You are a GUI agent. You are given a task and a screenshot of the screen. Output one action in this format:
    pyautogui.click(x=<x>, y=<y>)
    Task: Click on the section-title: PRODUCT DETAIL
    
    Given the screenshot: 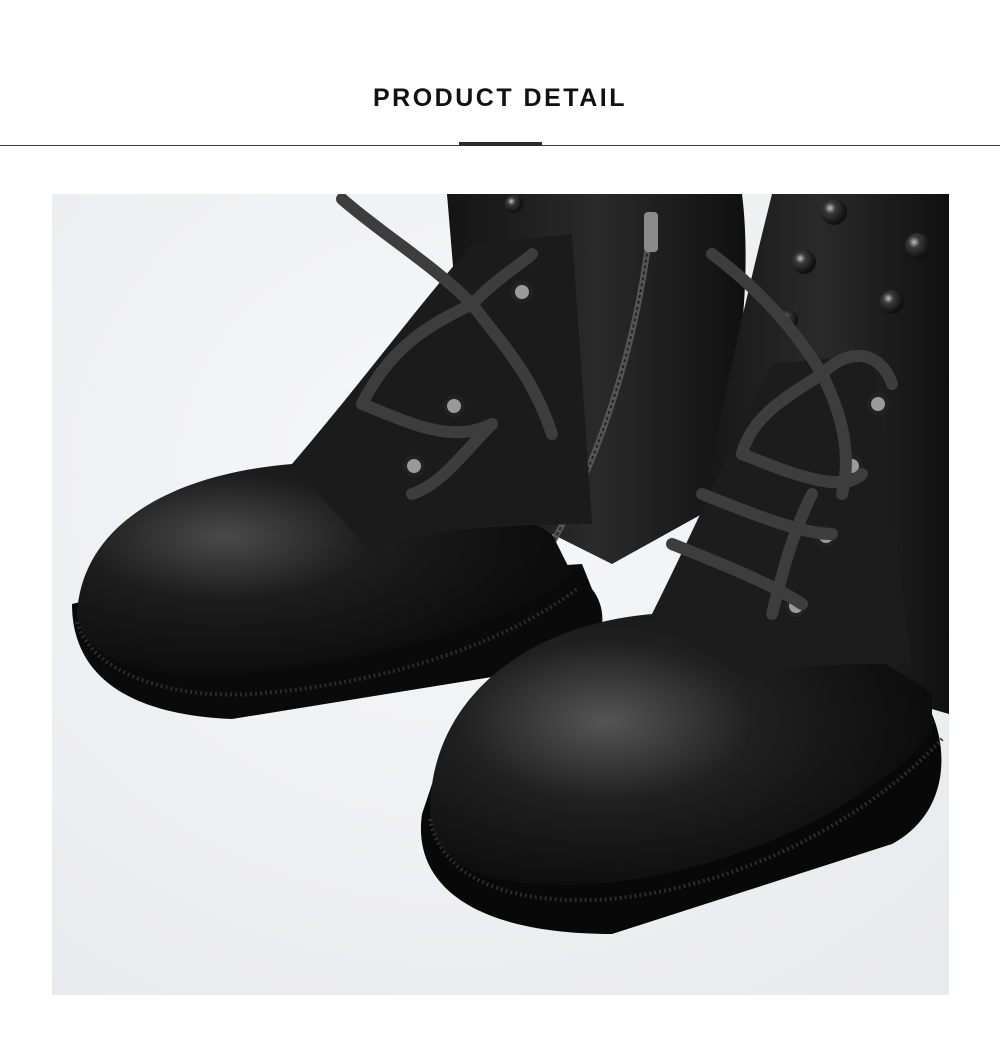 What is the action you would take?
    pyautogui.click(x=500, y=98)
    